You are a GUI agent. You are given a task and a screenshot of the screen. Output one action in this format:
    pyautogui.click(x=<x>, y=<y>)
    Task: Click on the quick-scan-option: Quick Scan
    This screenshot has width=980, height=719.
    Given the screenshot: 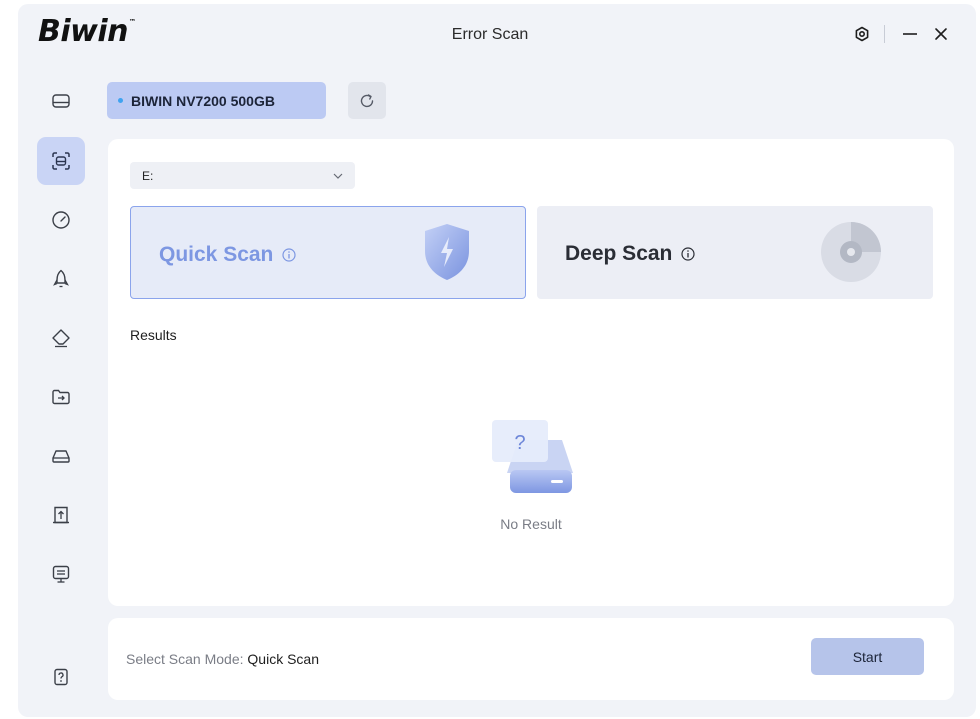 What is the action you would take?
    pyautogui.click(x=328, y=252)
    